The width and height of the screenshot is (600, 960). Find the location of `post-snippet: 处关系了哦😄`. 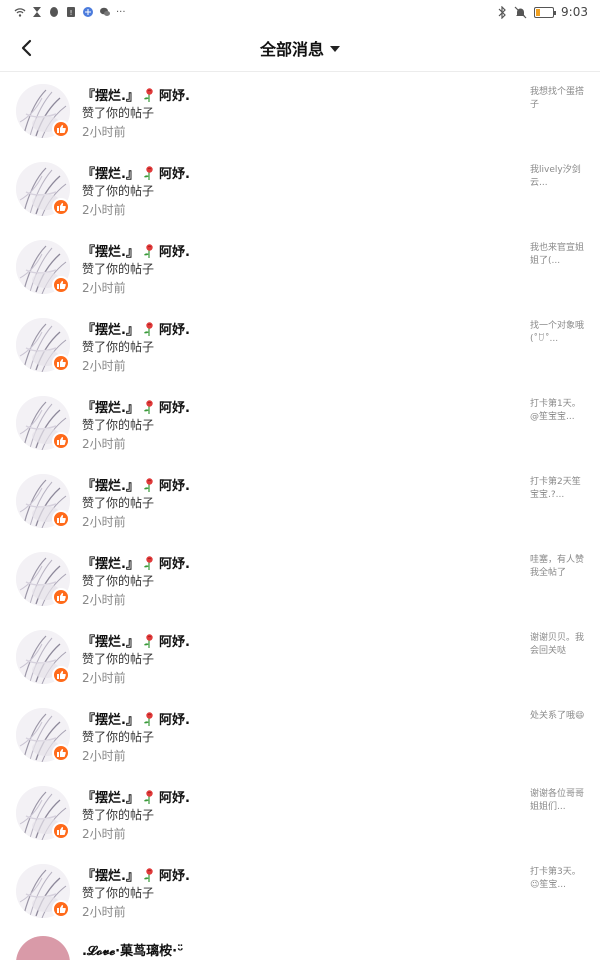

post-snippet: 处关系了哦😄 is located at coordinates (558, 716).